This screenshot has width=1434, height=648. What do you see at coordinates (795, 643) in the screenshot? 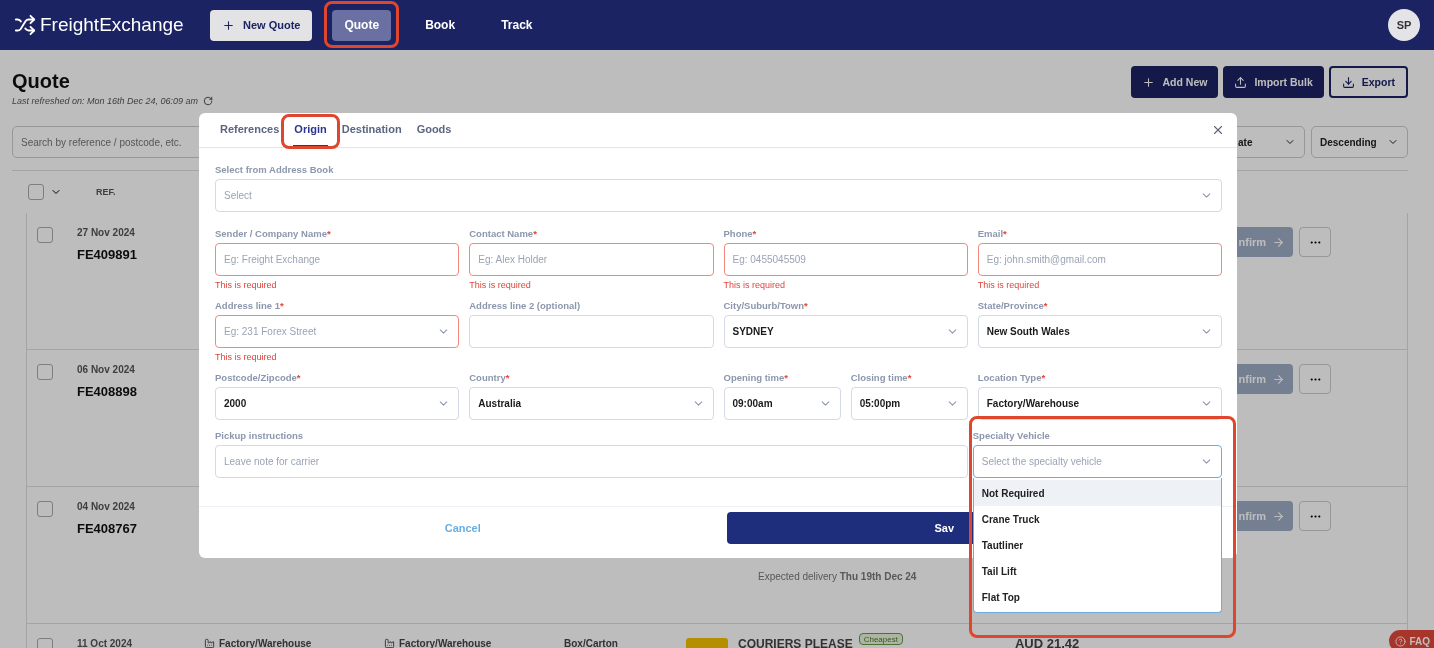
I see `carrier-name: COURIERS PLEASE` at bounding box center [795, 643].